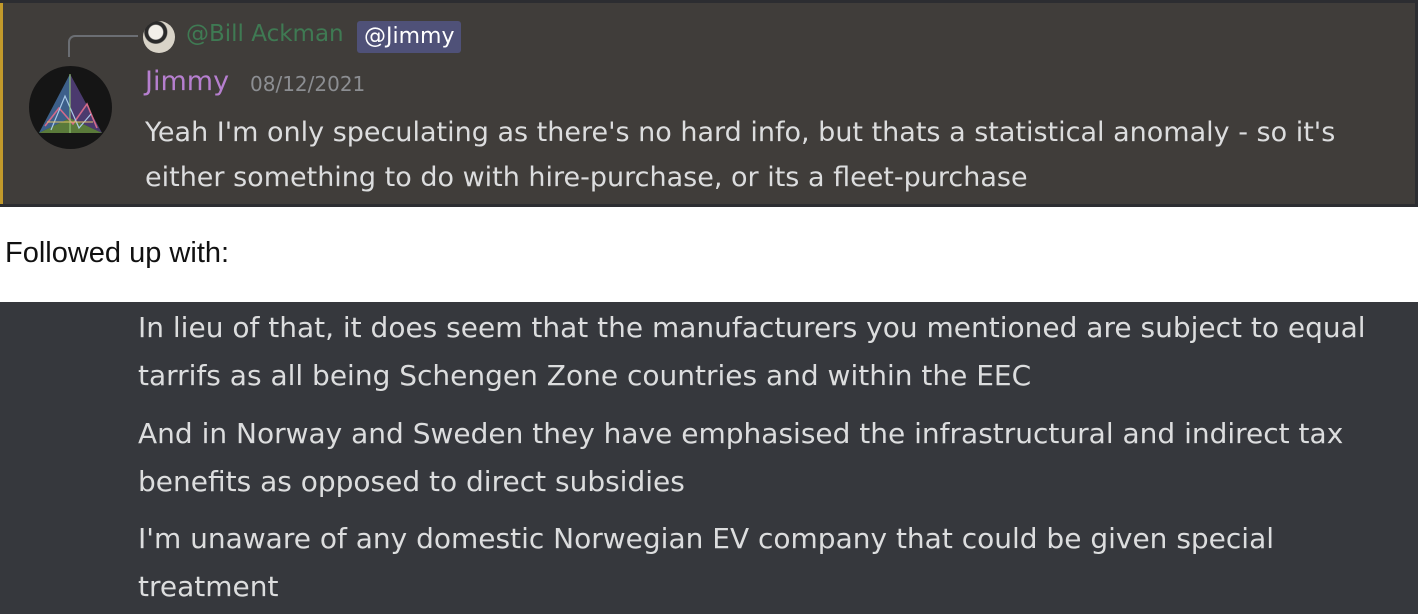  What do you see at coordinates (159, 37) in the screenshot?
I see `reply-avatar` at bounding box center [159, 37].